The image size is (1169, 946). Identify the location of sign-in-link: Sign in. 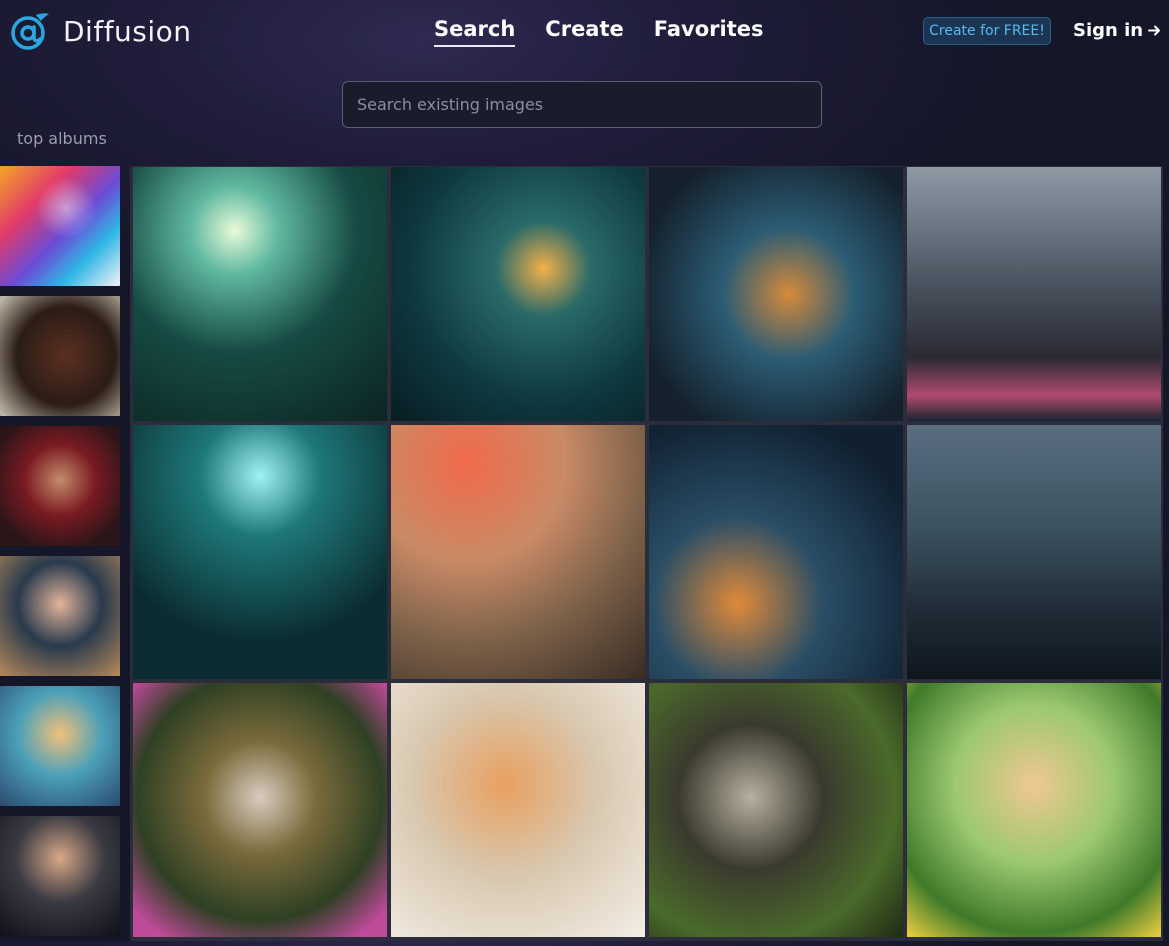
(1117, 30).